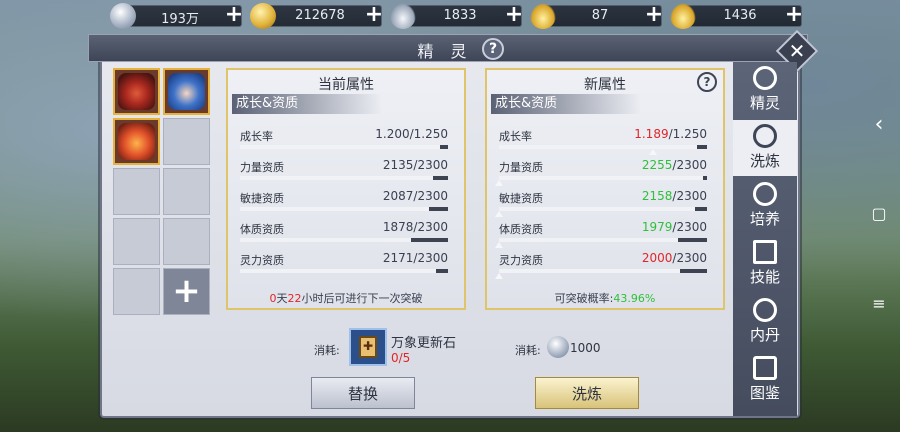 This screenshot has height=432, width=900. Describe the element at coordinates (180, 19) in the screenshot. I see `currency-value: 193万` at that location.